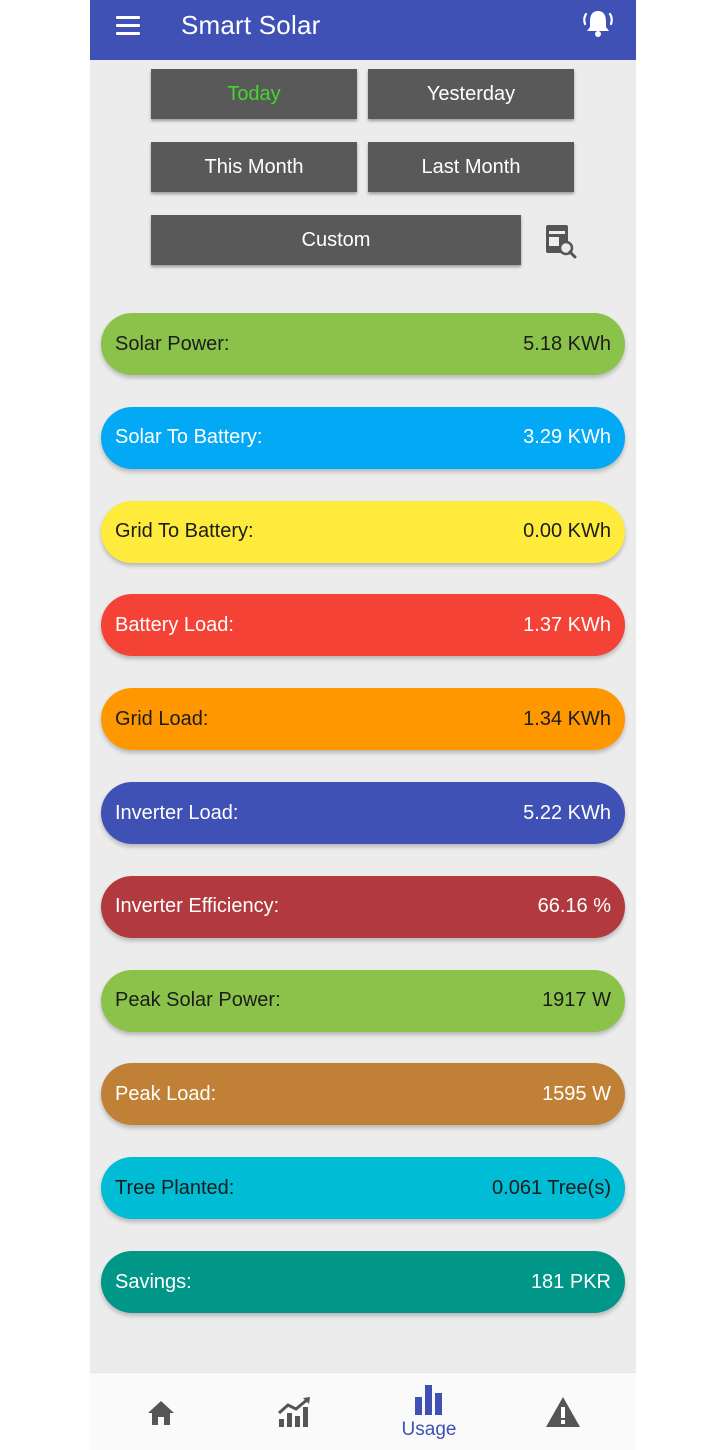 This screenshot has height=1450, width=720. Describe the element at coordinates (428, 1400) in the screenshot. I see `bar-chart-icon` at that location.